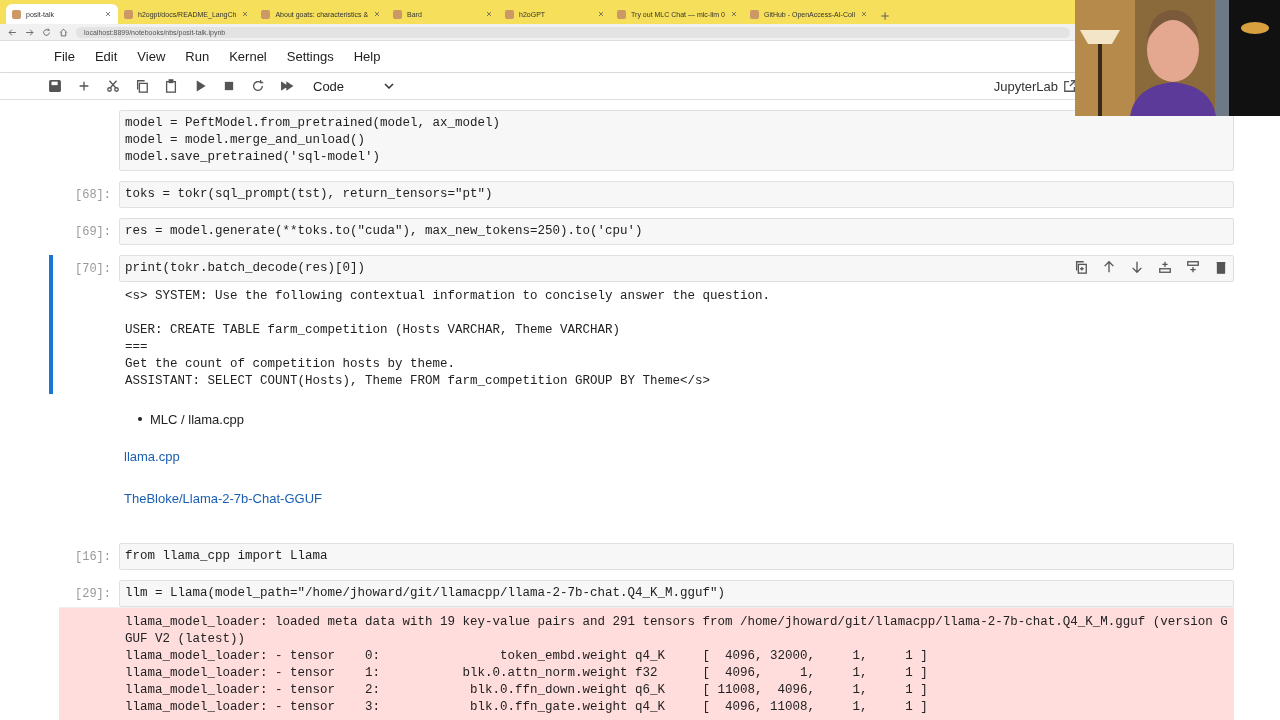 The height and width of the screenshot is (720, 1280). I want to click on code-input: llm = Llama(model_path="/home/jhoward/git/llamacpp/llama-2-7b-chat.Q4_K_M.gguf"), so click(676, 593).